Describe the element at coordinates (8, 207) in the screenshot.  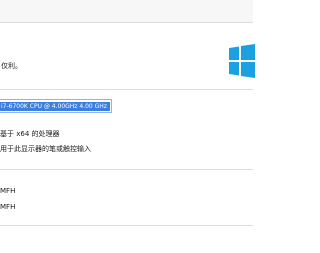
I see `full-computer-name-value: MFH` at that location.